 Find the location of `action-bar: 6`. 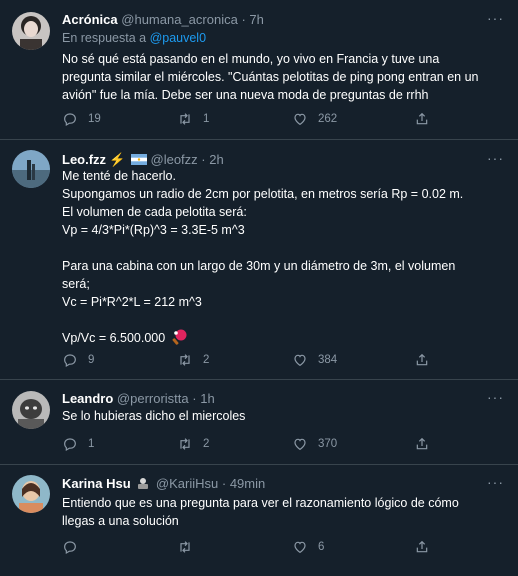

action-bar: 6 is located at coordinates (272, 548).